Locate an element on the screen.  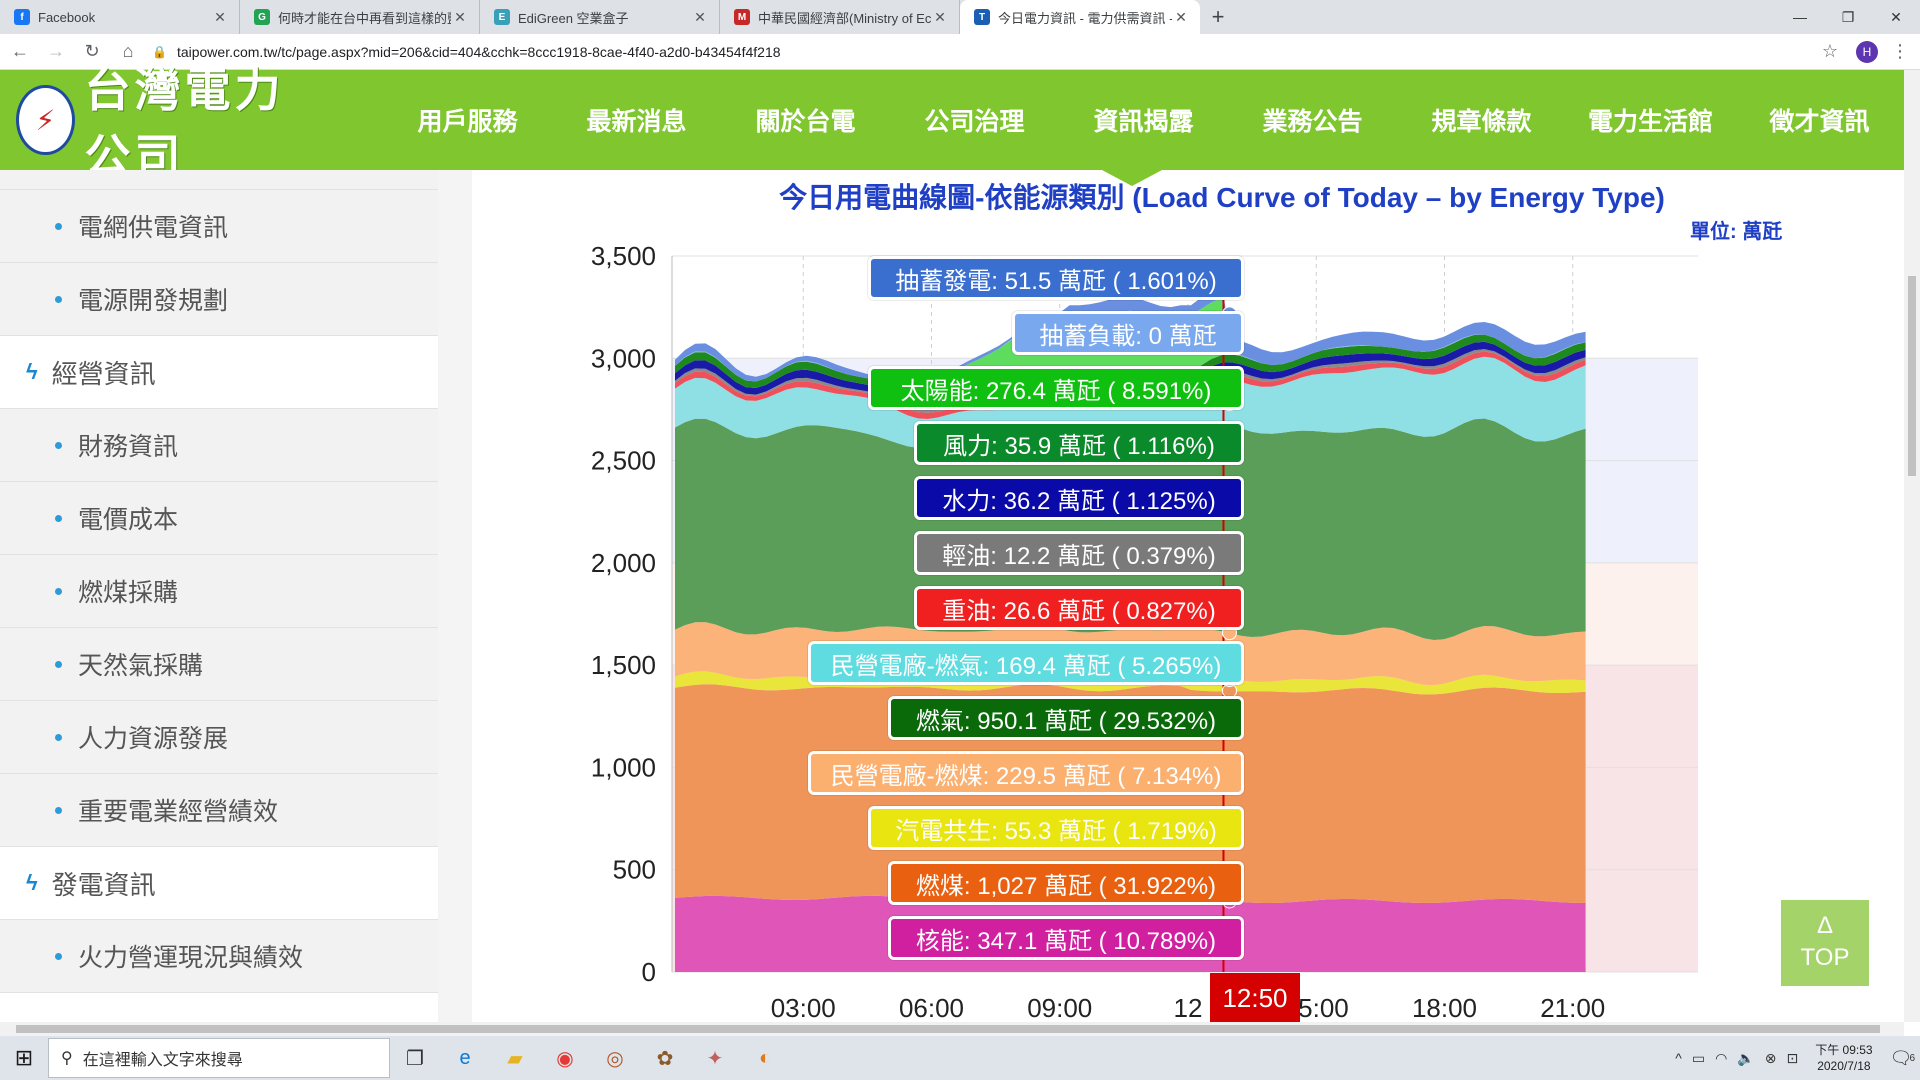
cursor-time-label: 12:50 is located at coordinates (1255, 998).